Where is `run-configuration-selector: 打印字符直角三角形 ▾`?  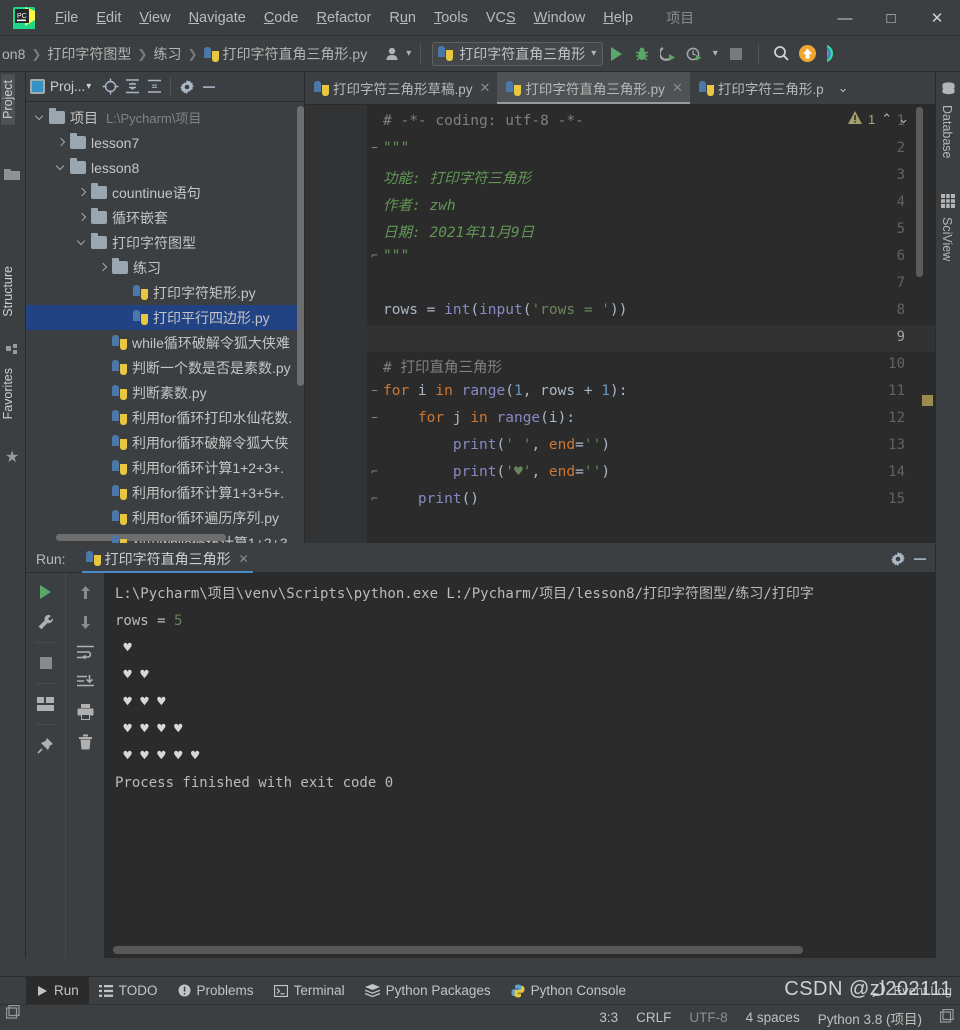
run-configuration-selector: 打印字符直角三角形 ▾ is located at coordinates (518, 53).